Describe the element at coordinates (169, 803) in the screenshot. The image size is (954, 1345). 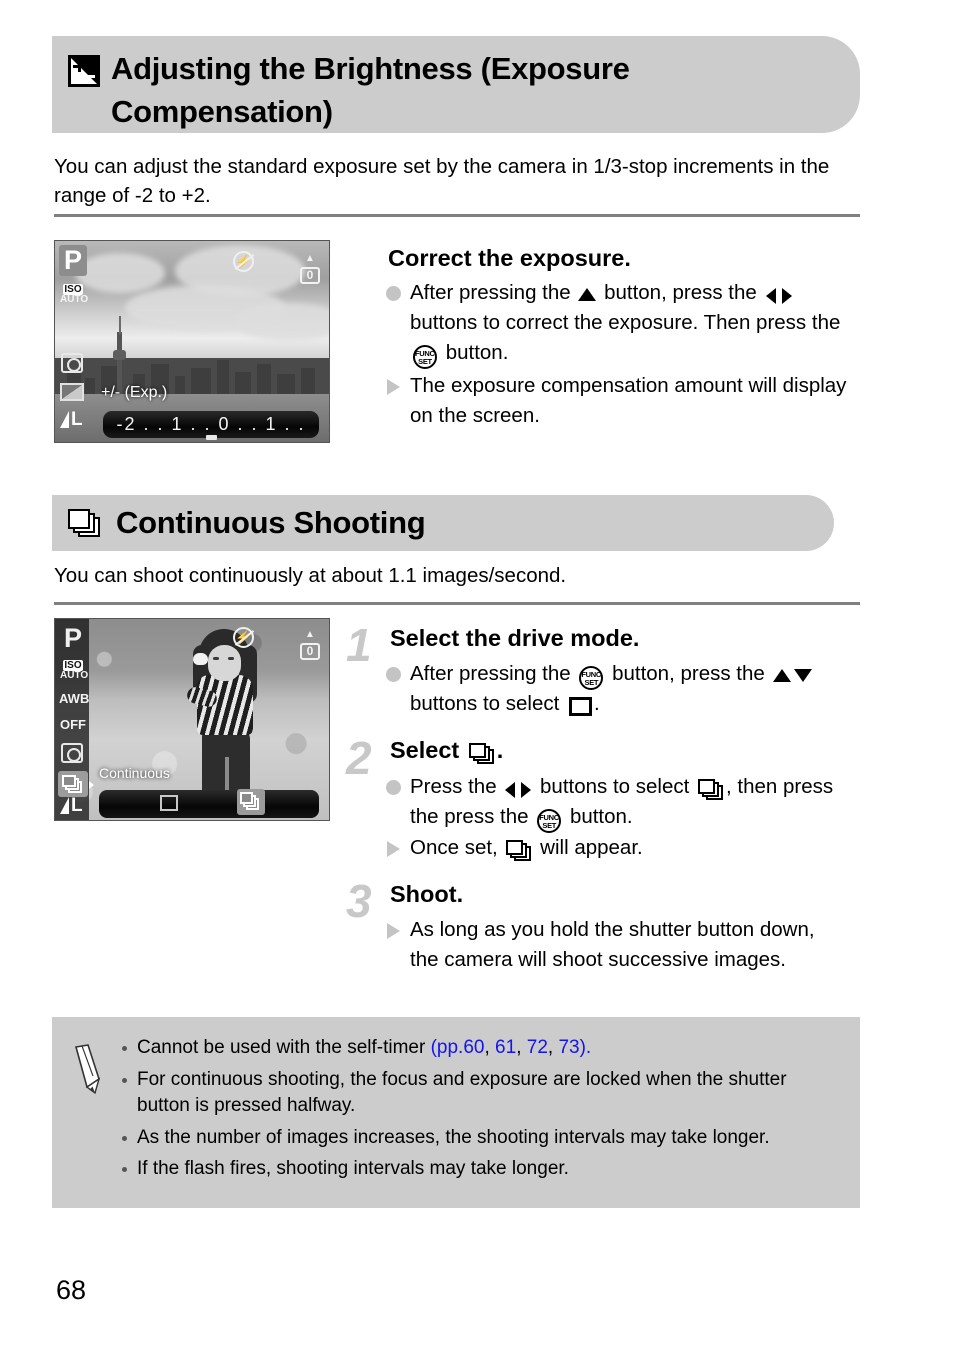
I see `single-shot-option-icon` at that location.